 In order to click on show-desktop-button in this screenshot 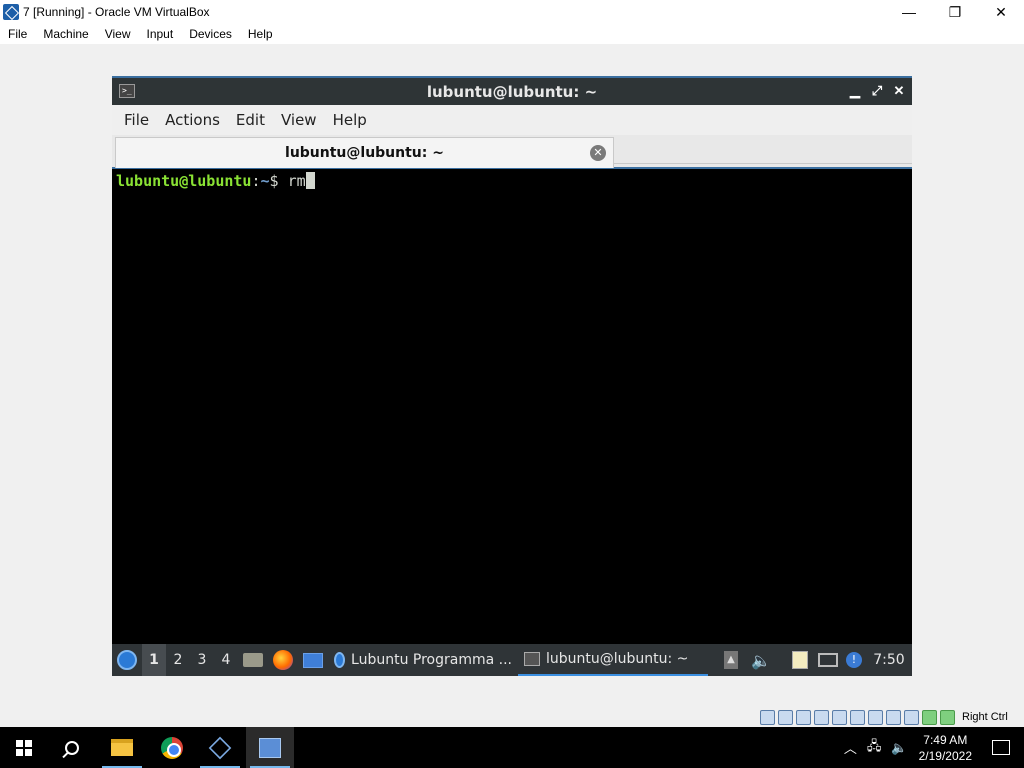, I will do `click(313, 660)`.